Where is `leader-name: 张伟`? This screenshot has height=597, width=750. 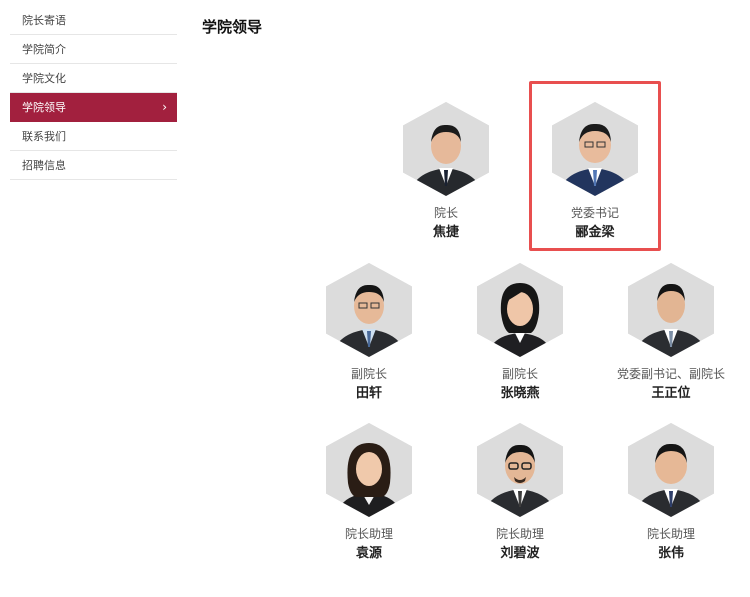 leader-name: 张伟 is located at coordinates (670, 553).